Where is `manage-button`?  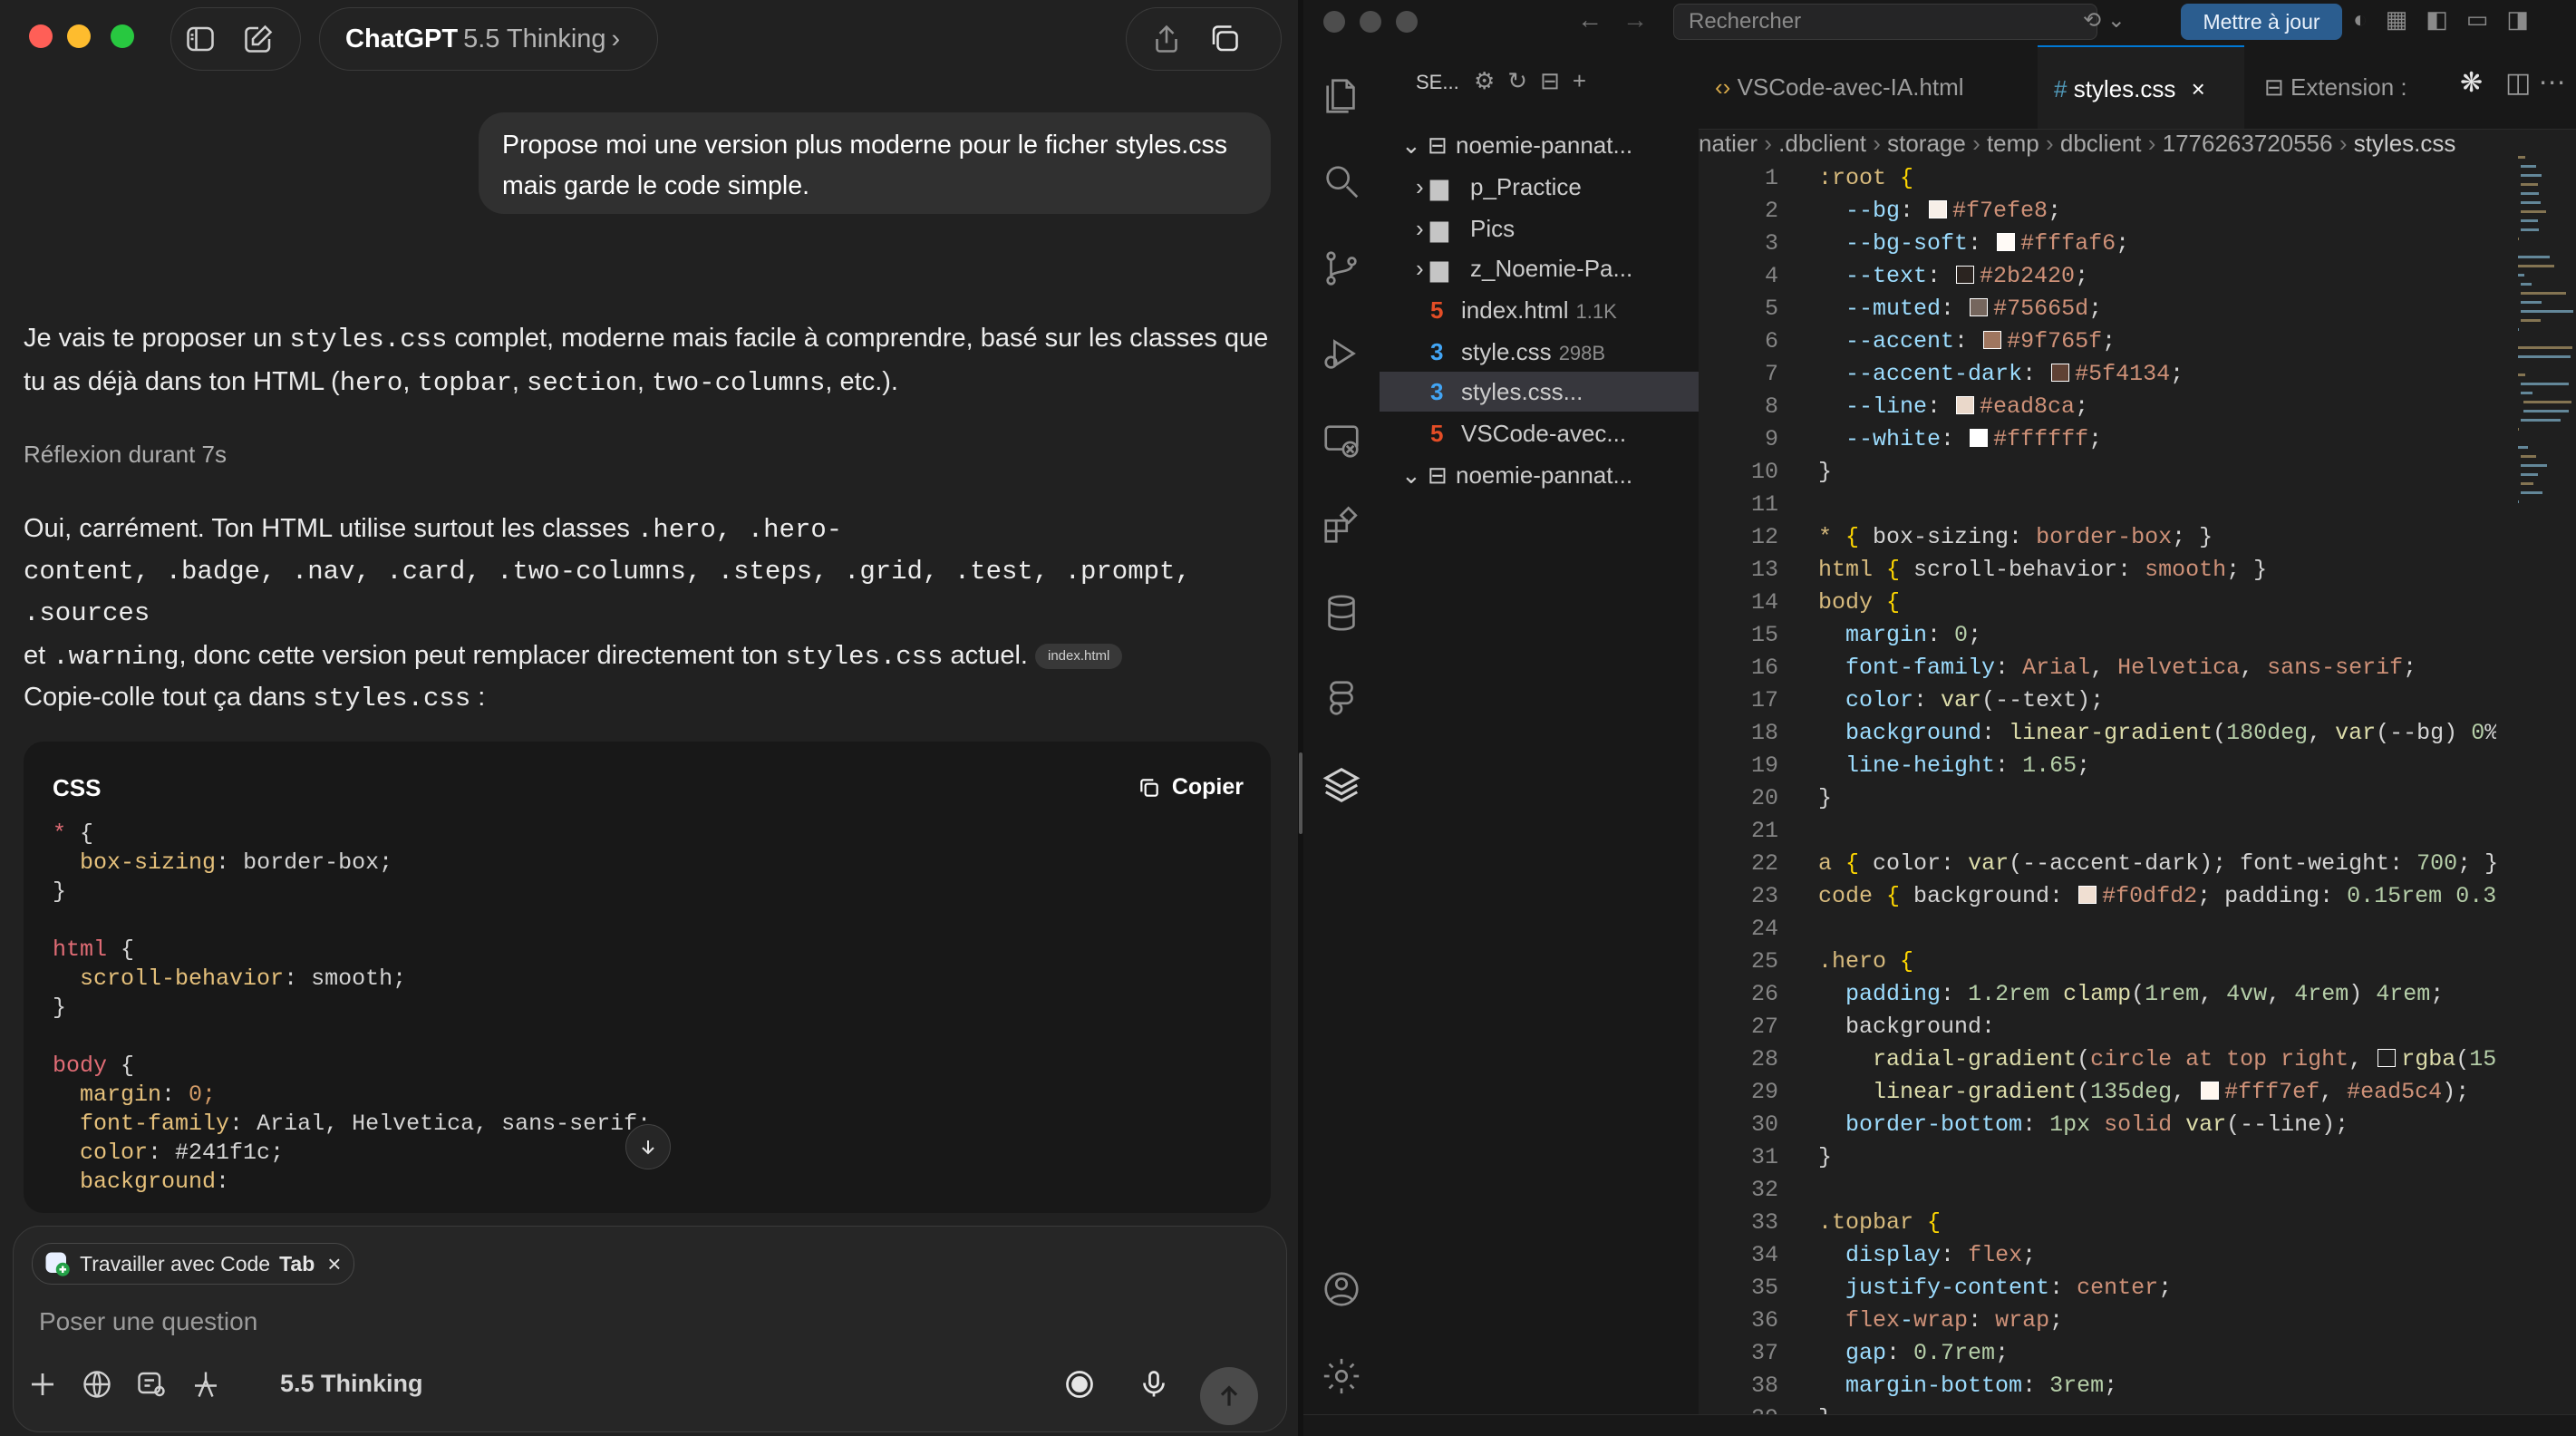 manage-button is located at coordinates (1341, 1376).